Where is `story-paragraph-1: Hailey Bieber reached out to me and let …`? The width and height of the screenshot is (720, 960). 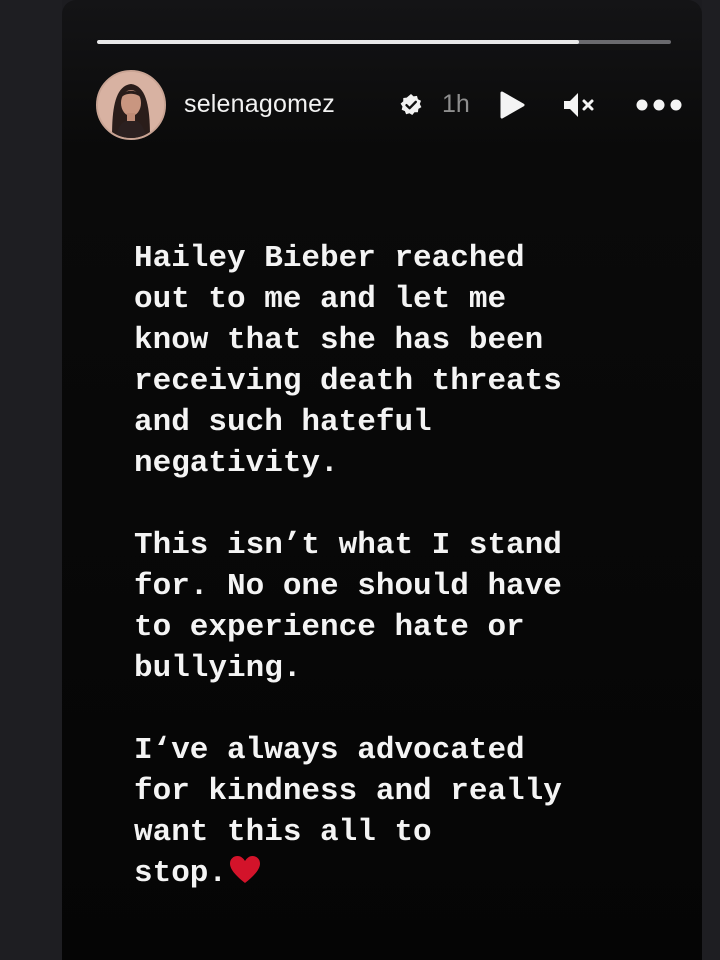 story-paragraph-1: Hailey Bieber reached out to me and let … is located at coordinates (348, 361).